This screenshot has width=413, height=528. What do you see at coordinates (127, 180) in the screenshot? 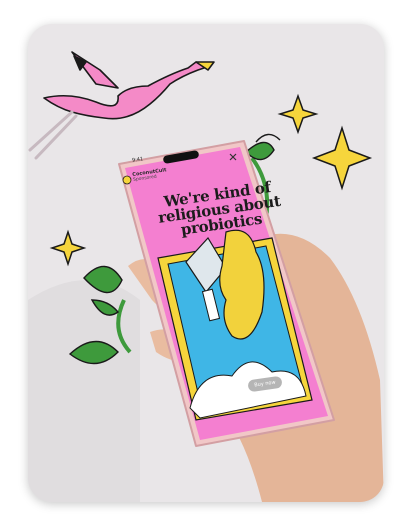
I see `brand-avatar` at bounding box center [127, 180].